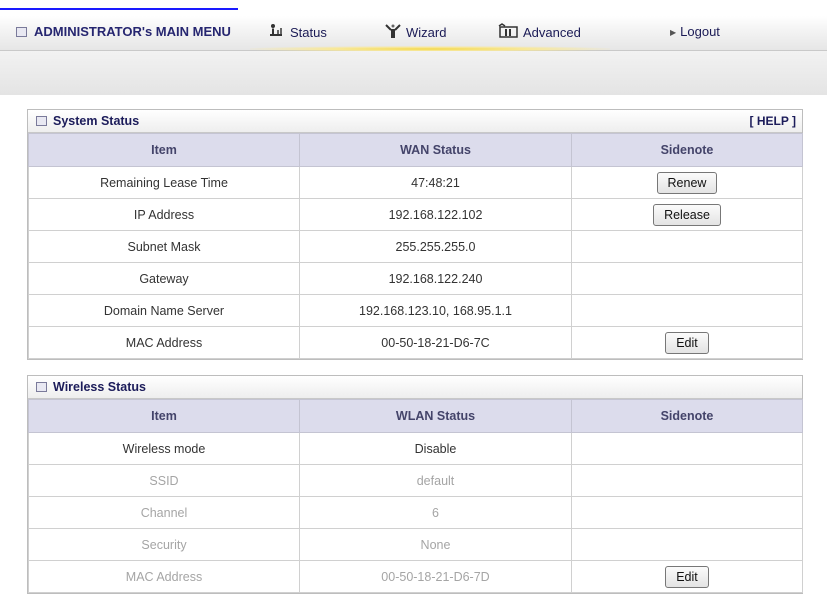 This screenshot has width=827, height=600. I want to click on row-label: Security, so click(164, 544).